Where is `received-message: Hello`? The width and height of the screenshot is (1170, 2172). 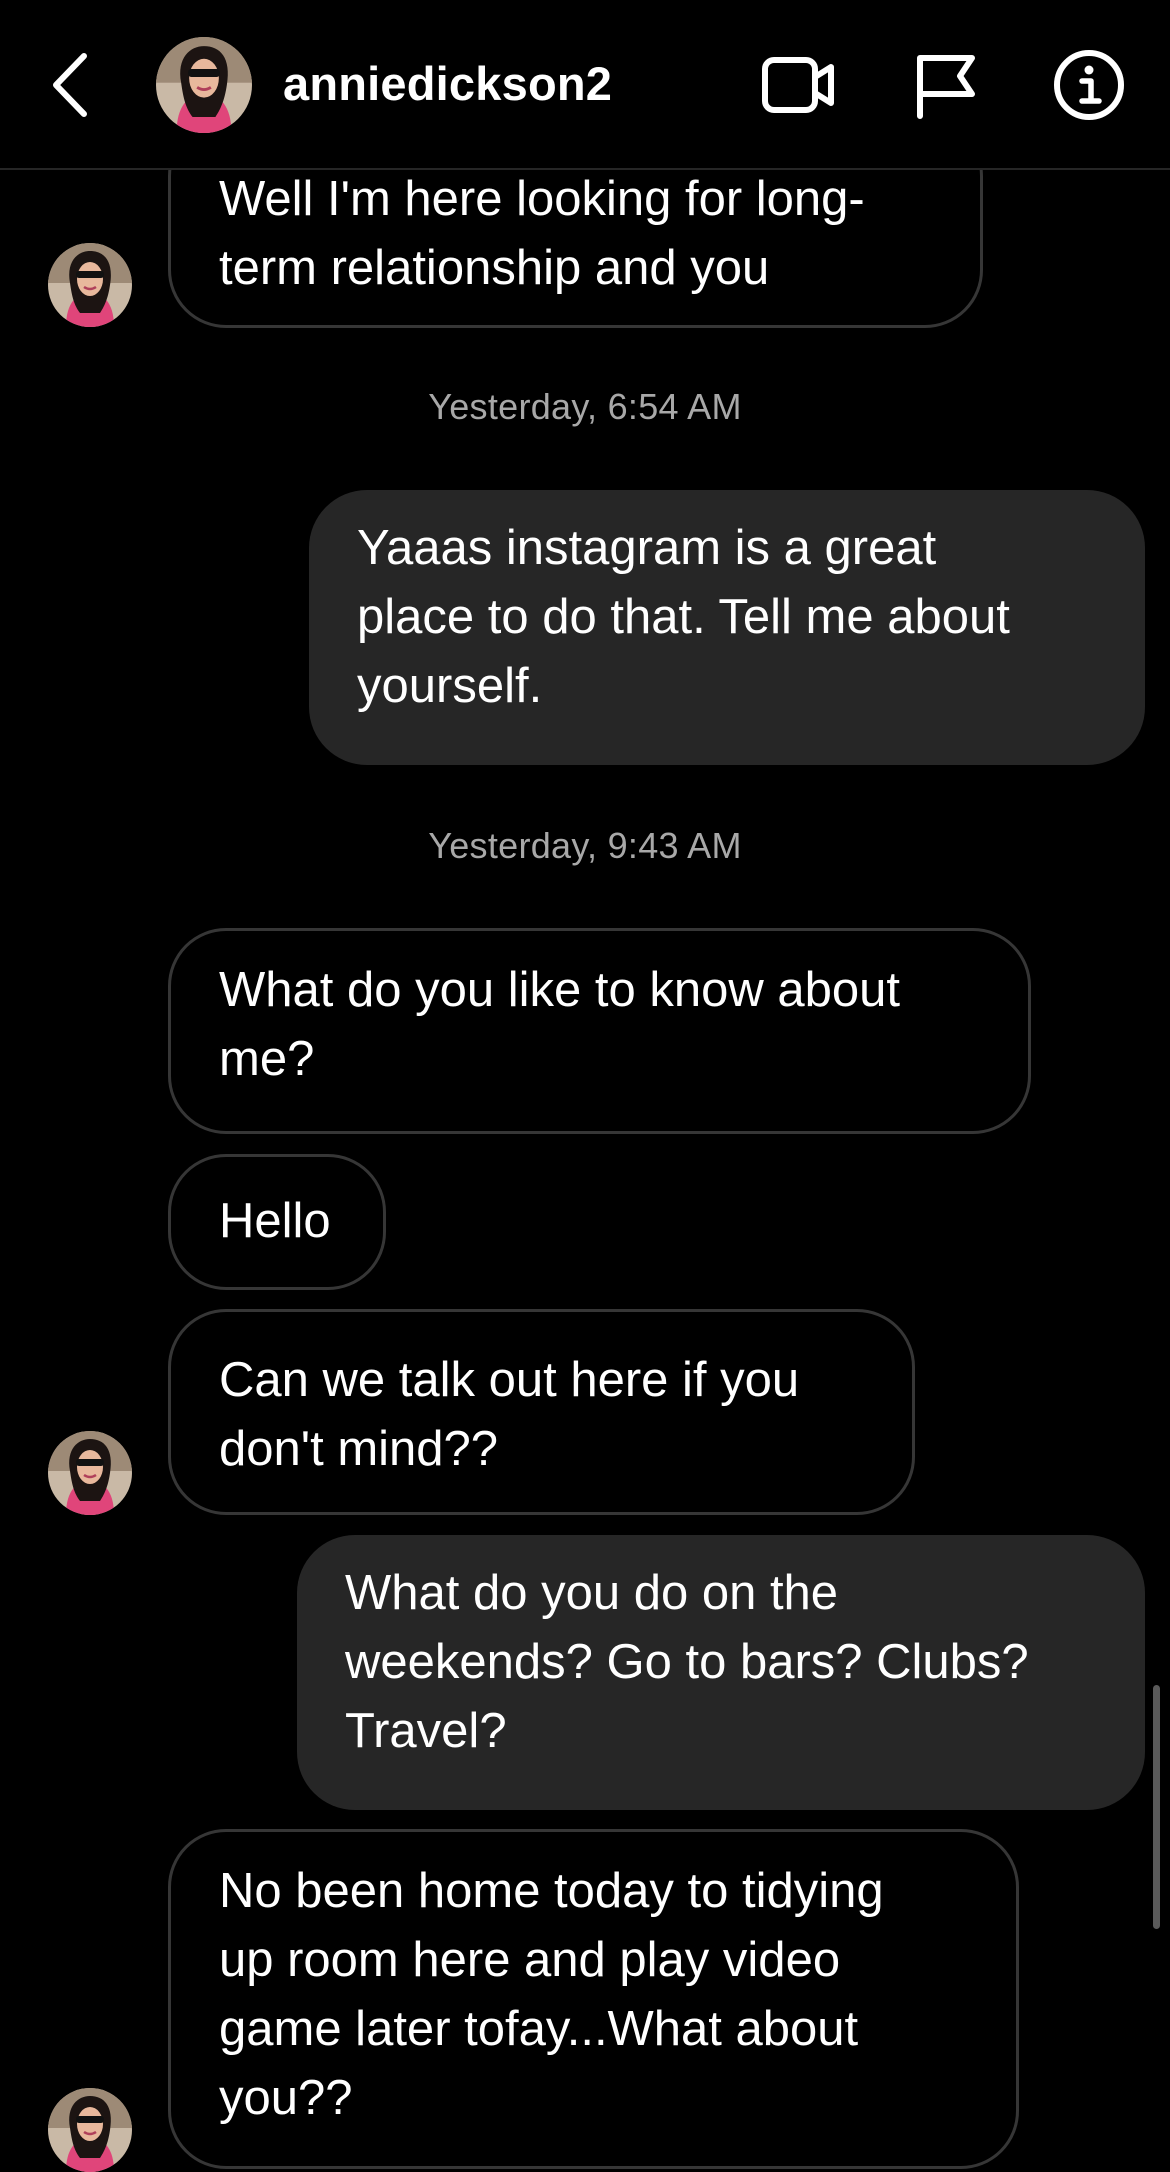 received-message: Hello is located at coordinates (277, 1222).